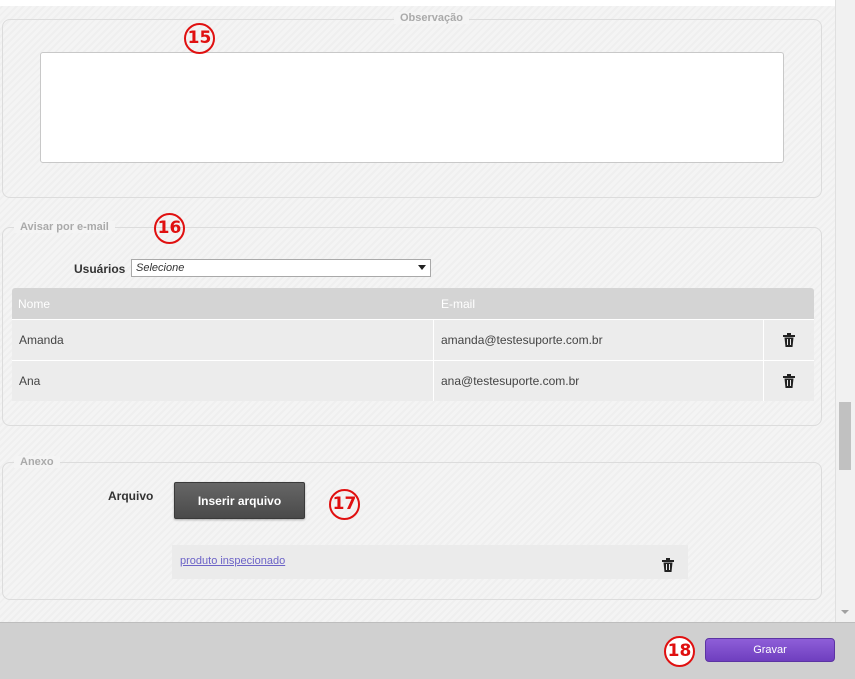  Describe the element at coordinates (422, 267) in the screenshot. I see `chevron-down-icon` at that location.